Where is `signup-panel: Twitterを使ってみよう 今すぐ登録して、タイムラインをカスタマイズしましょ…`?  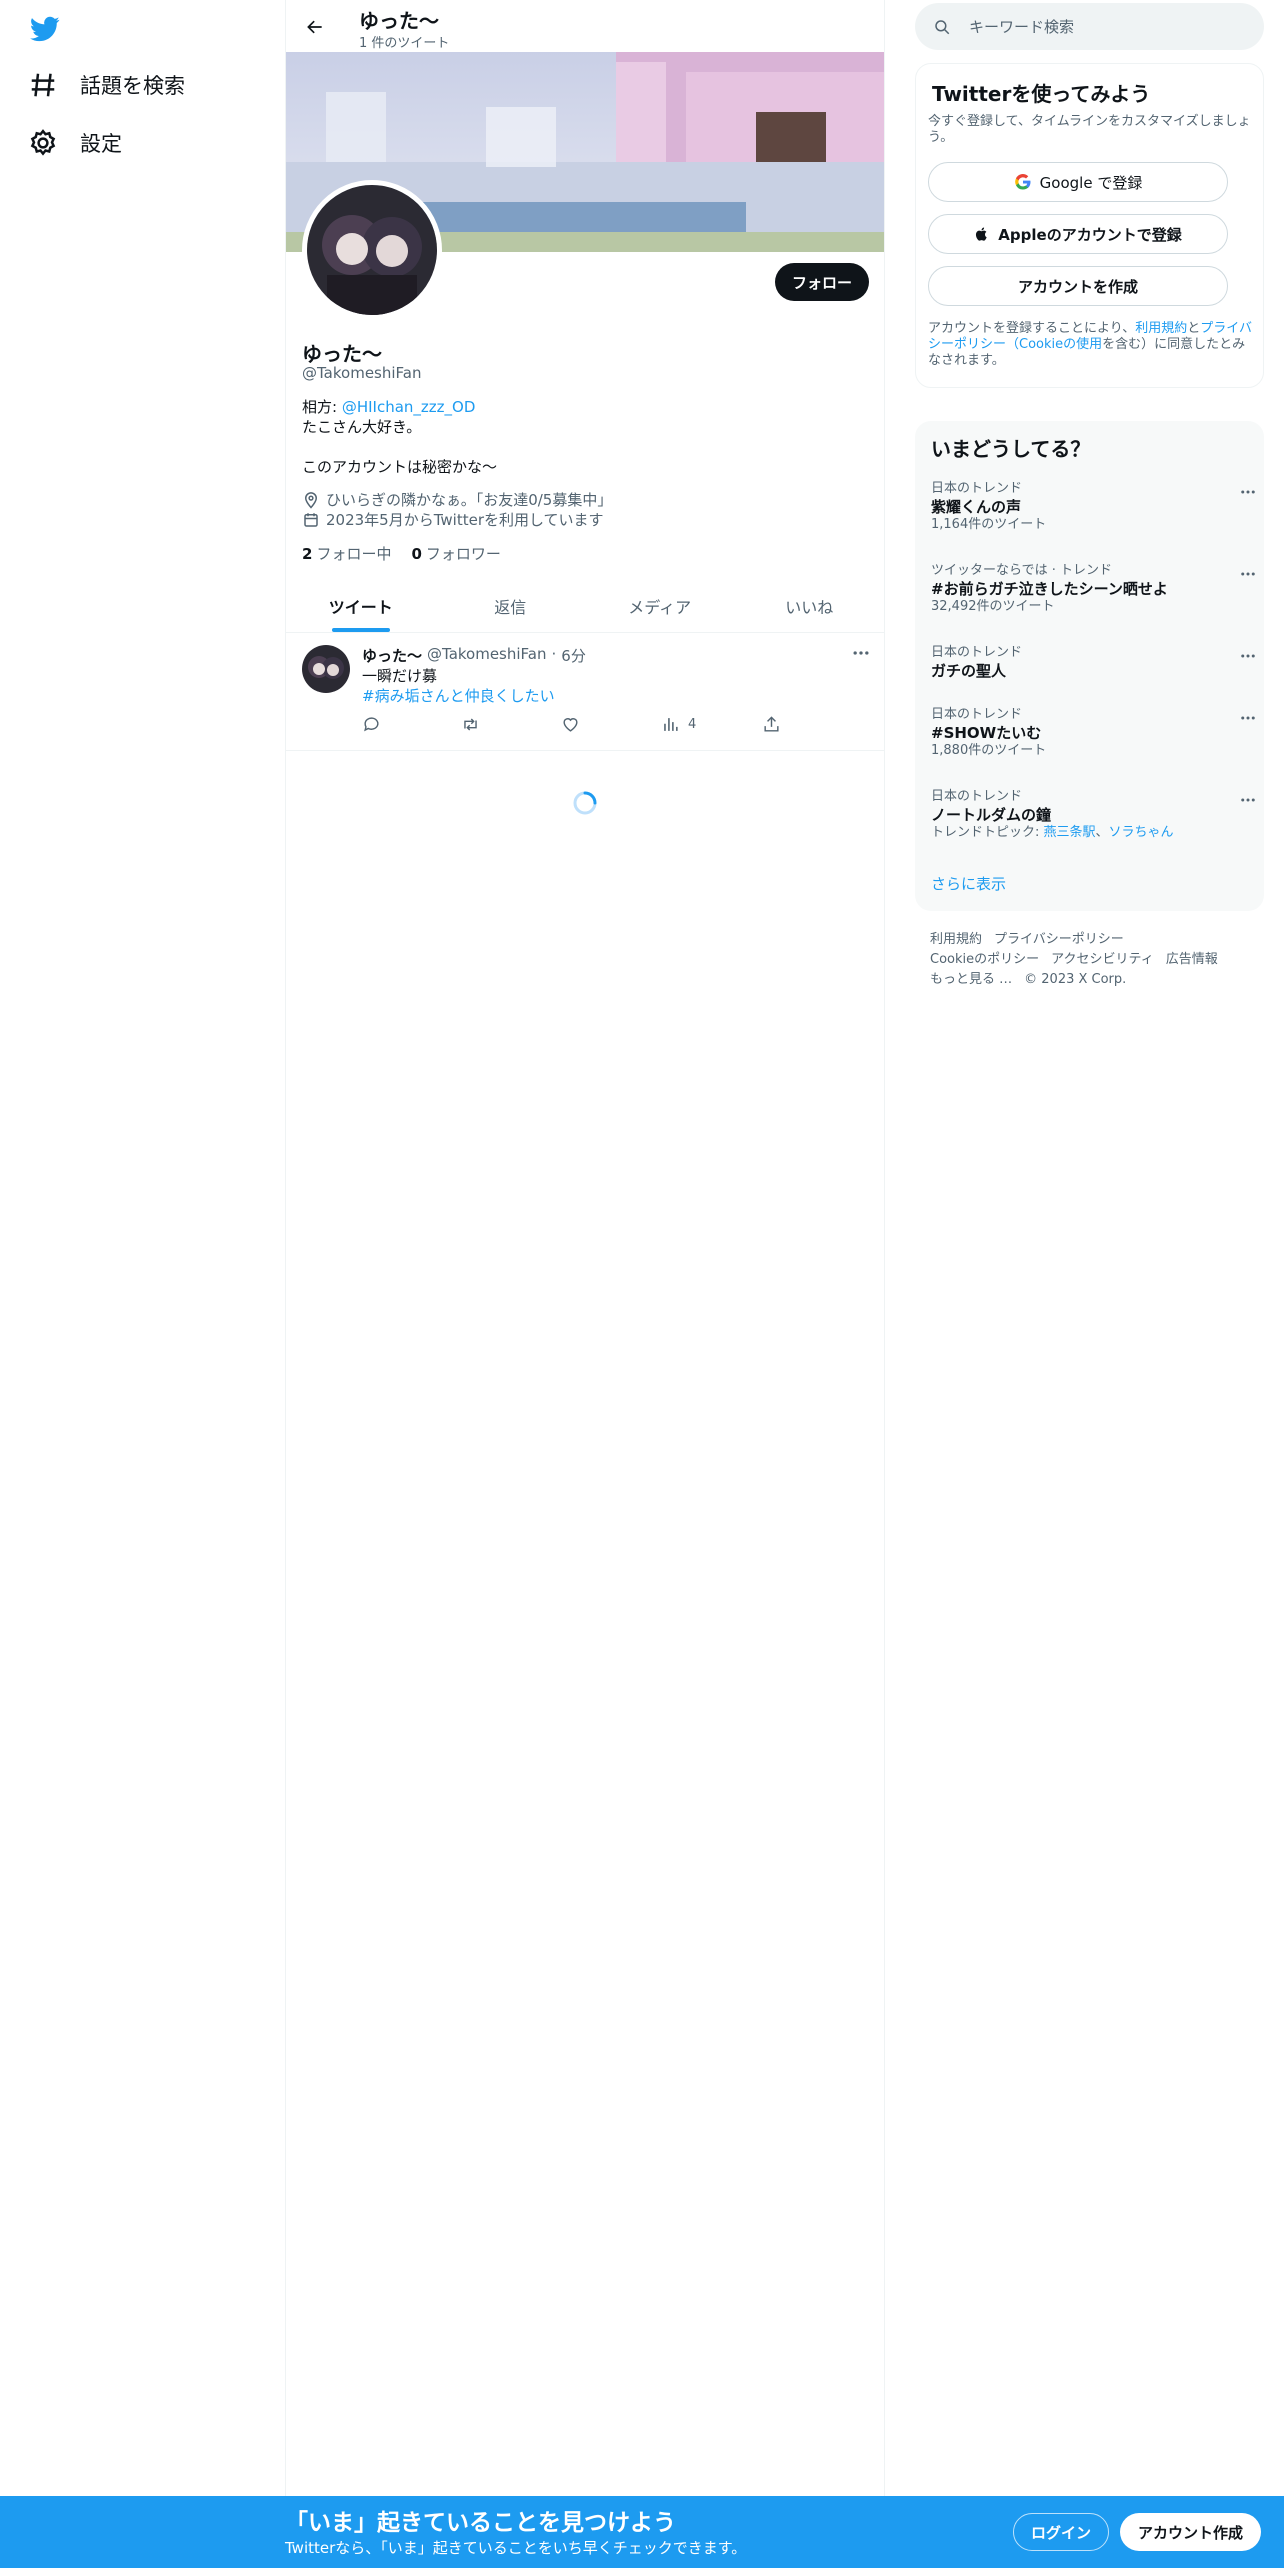 signup-panel: Twitterを使ってみよう 今すぐ登録して、タイムラインをカスタマイズしましょ… is located at coordinates (1089, 225).